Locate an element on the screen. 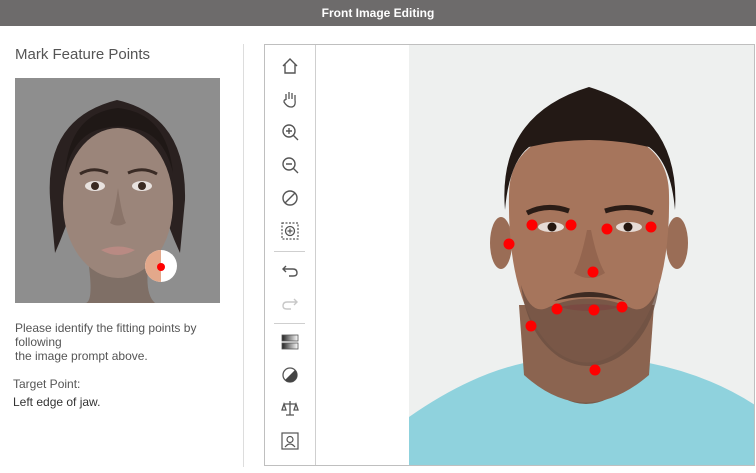 This screenshot has width=756, height=473. target-point-label: Target Point: is located at coordinates (47, 384).